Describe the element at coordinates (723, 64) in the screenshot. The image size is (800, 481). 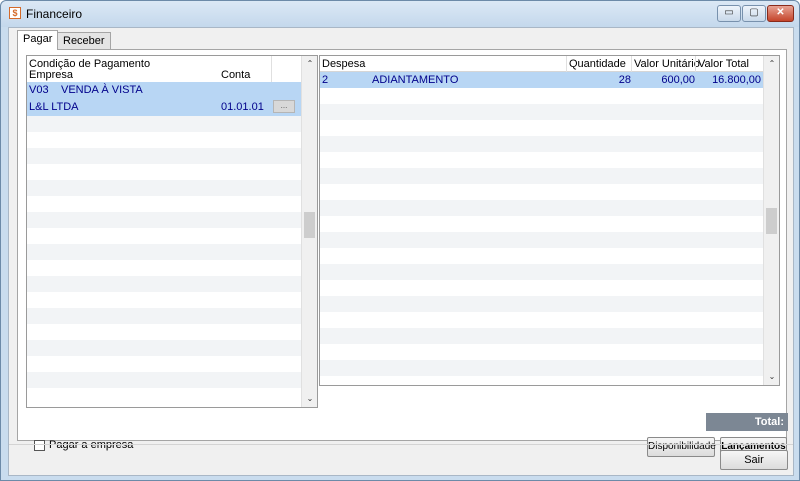
I see `header-valor-total: Valor Total` at that location.